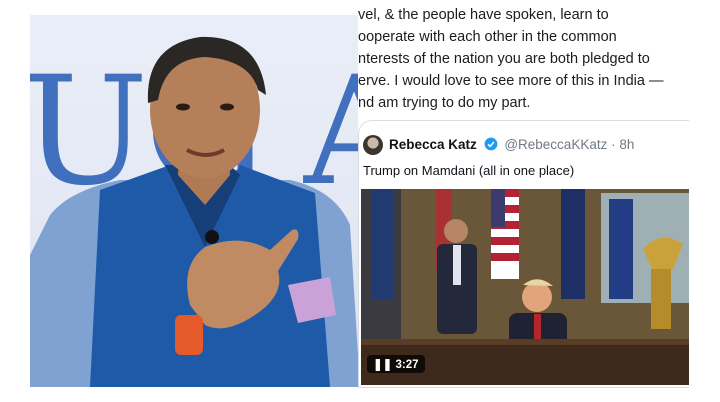 This screenshot has height=402, width=720. I want to click on quoted-author-row: Rebecca Katz @RebeccaKKatz · 8h, so click(511, 144).